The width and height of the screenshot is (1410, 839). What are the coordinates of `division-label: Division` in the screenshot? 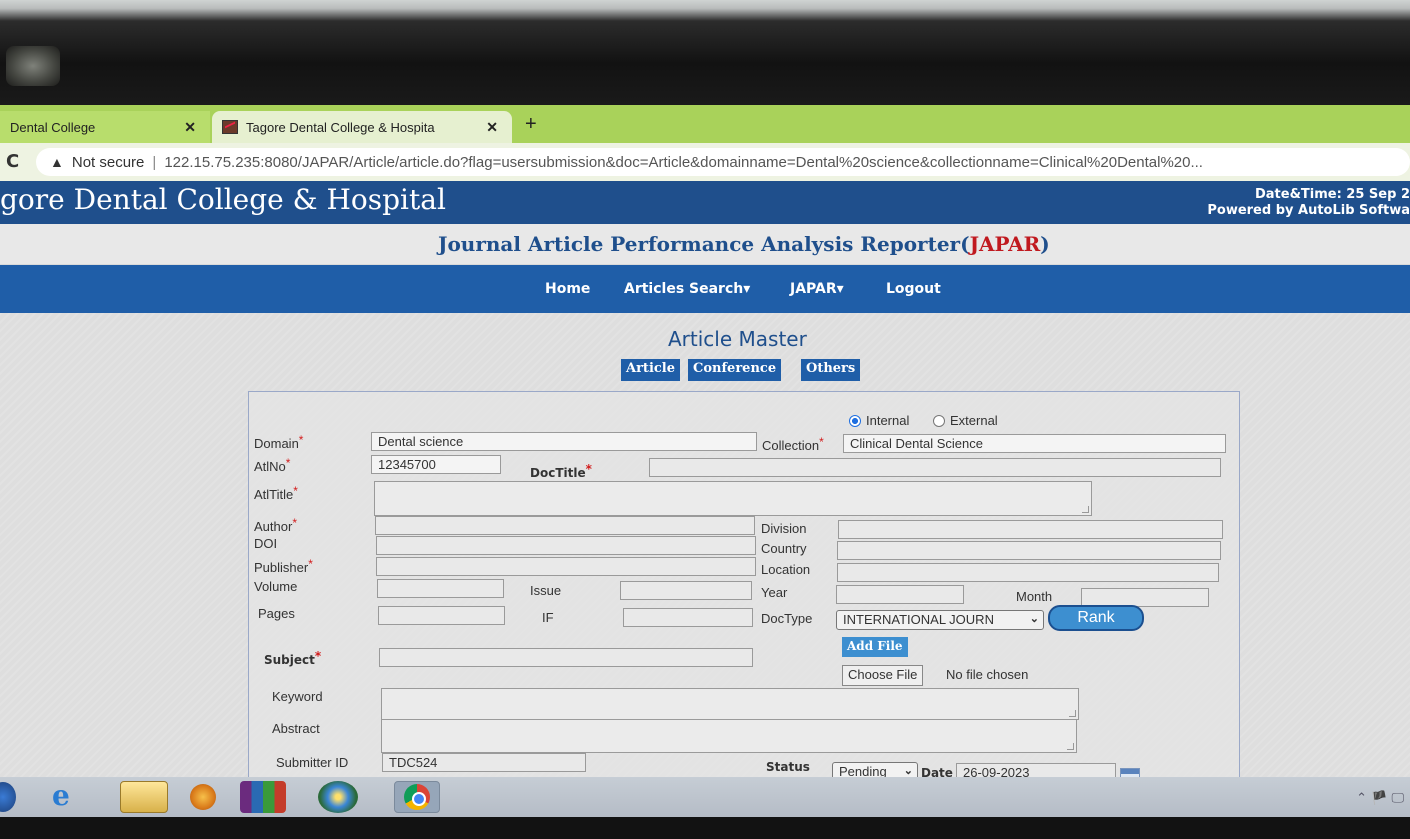 It's located at (784, 528).